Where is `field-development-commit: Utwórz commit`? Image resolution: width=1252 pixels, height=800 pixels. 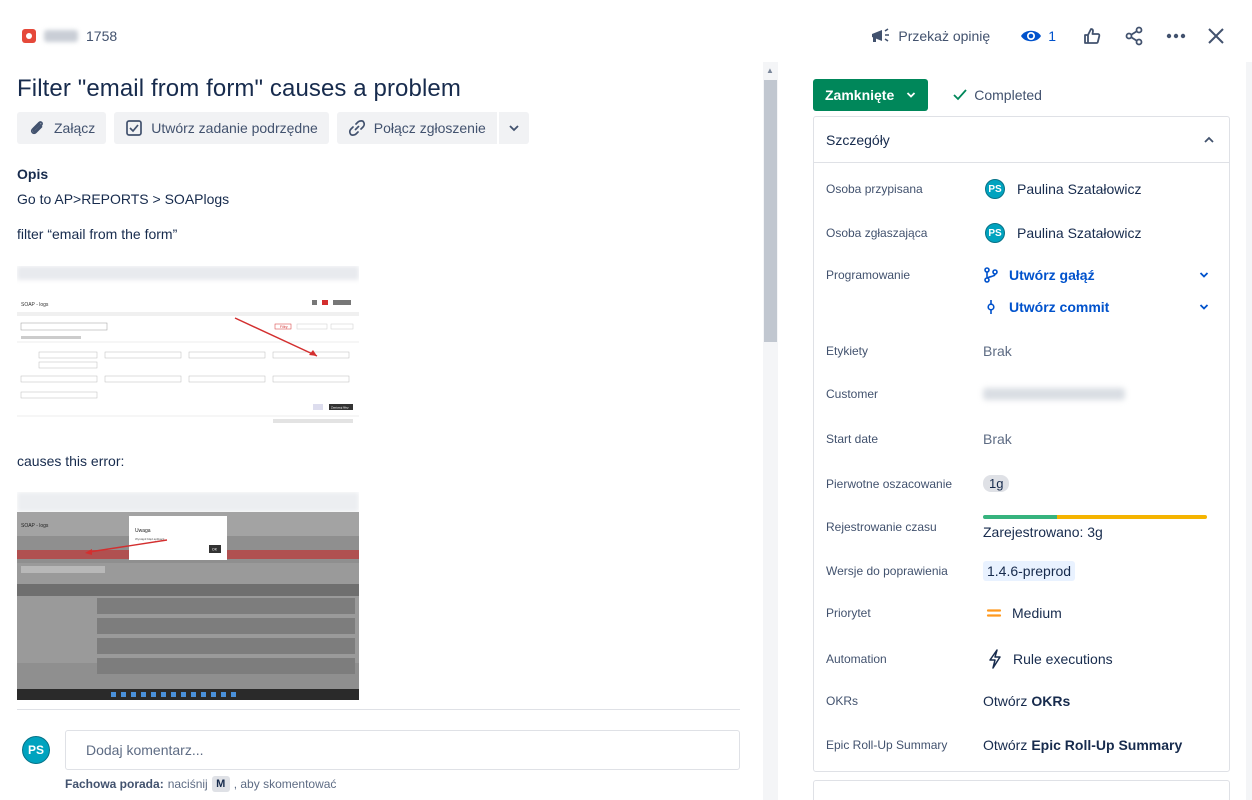
field-development-commit: Utwórz commit is located at coordinates (1023, 307).